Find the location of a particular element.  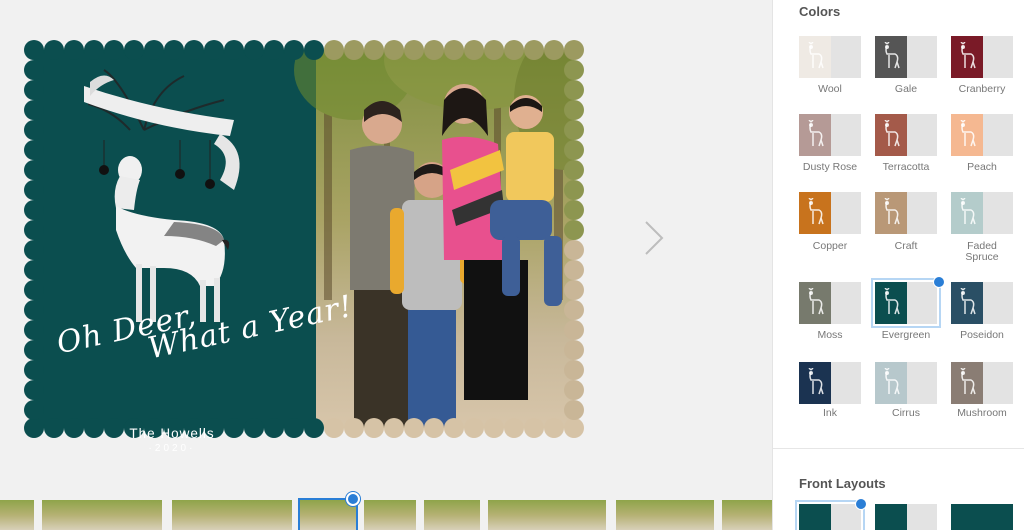

color-swatch-label: Wool is located at coordinates (830, 89).